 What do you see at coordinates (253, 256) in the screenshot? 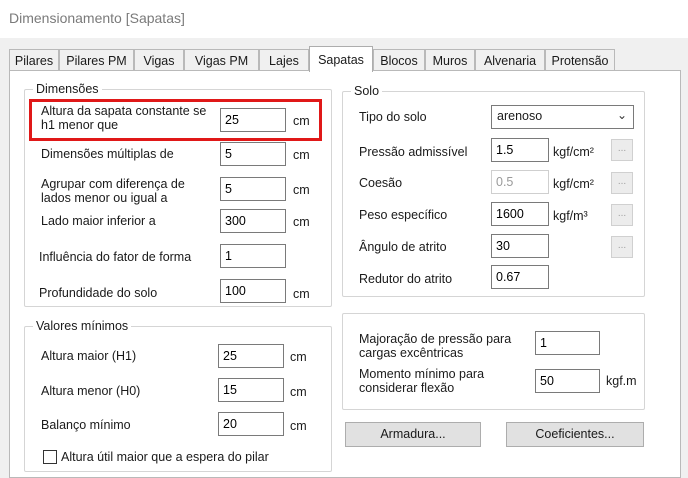
I see `input-influencia` at bounding box center [253, 256].